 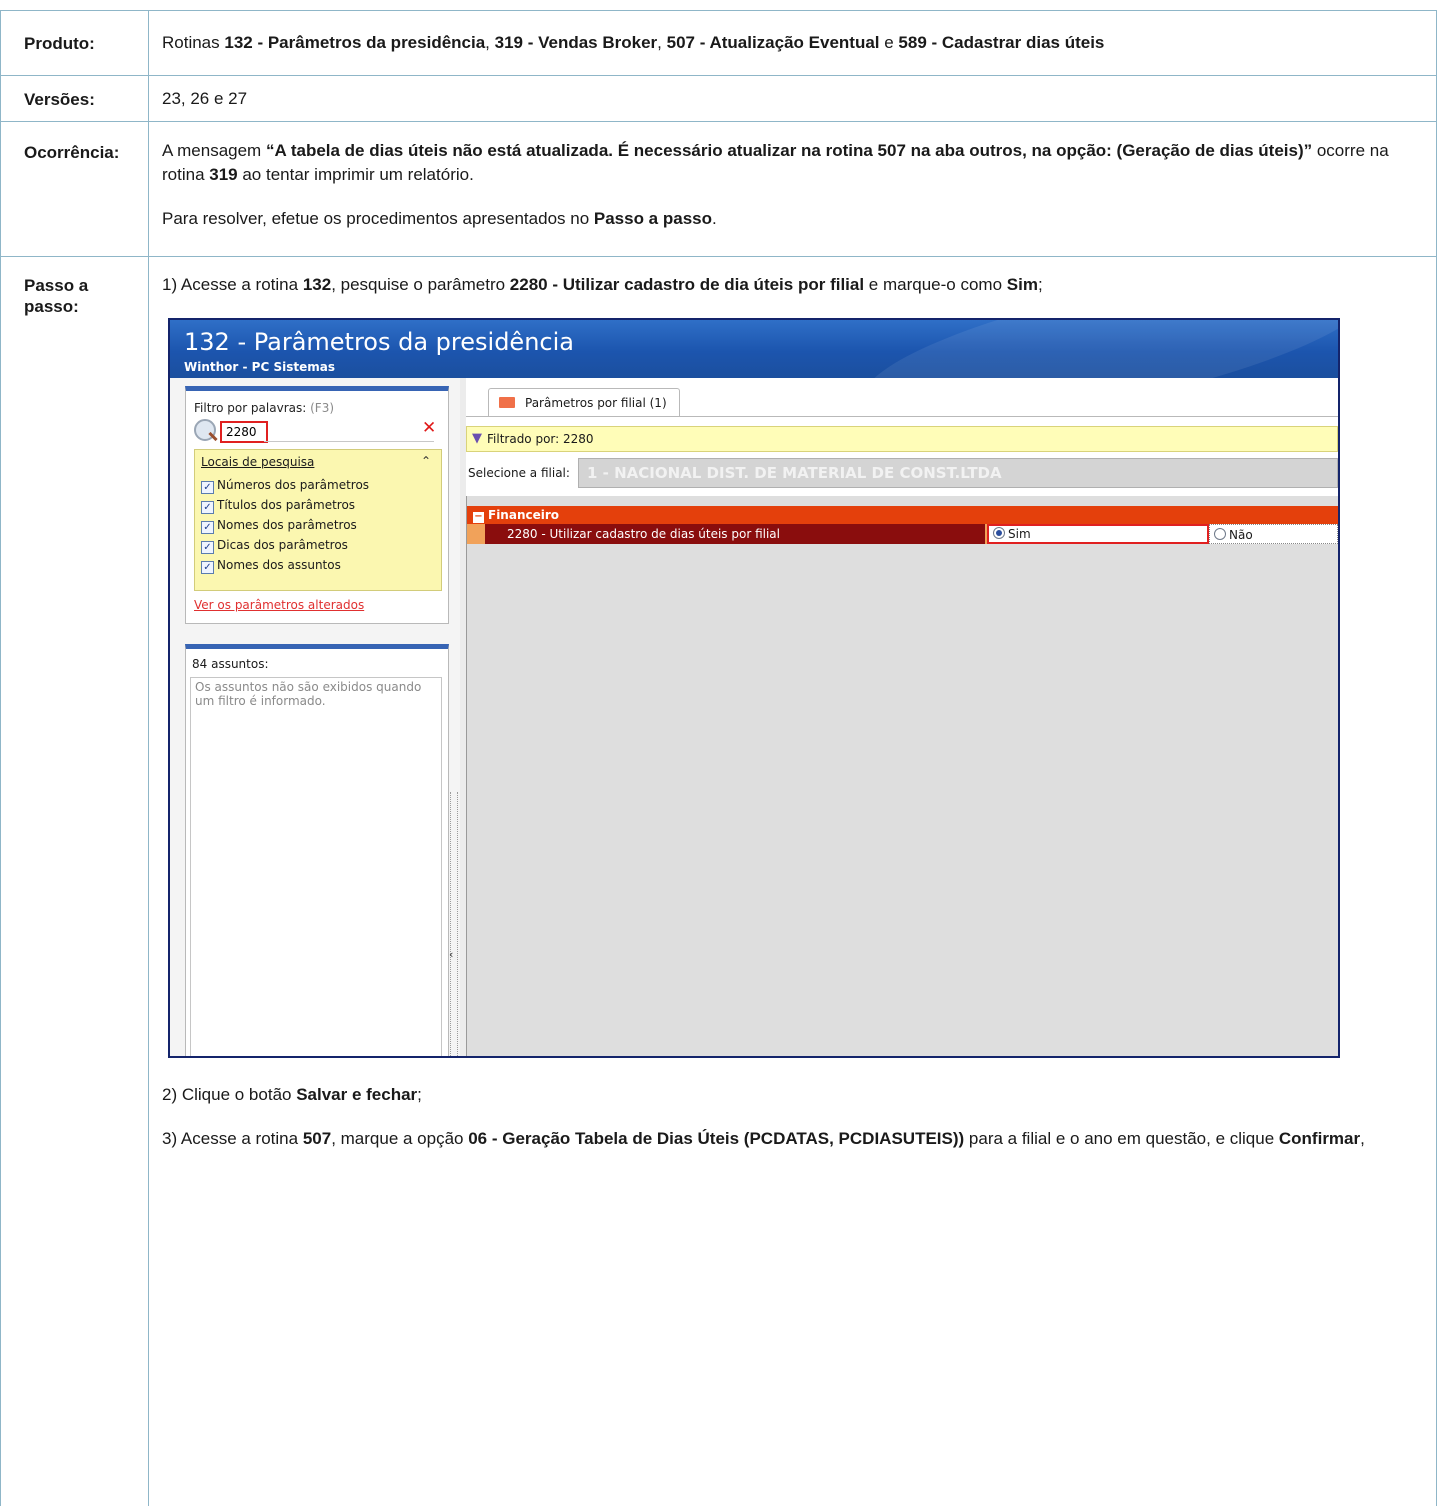 What do you see at coordinates (279, 605) in the screenshot?
I see `changed-params-link: Ver os parâmetros alterados` at bounding box center [279, 605].